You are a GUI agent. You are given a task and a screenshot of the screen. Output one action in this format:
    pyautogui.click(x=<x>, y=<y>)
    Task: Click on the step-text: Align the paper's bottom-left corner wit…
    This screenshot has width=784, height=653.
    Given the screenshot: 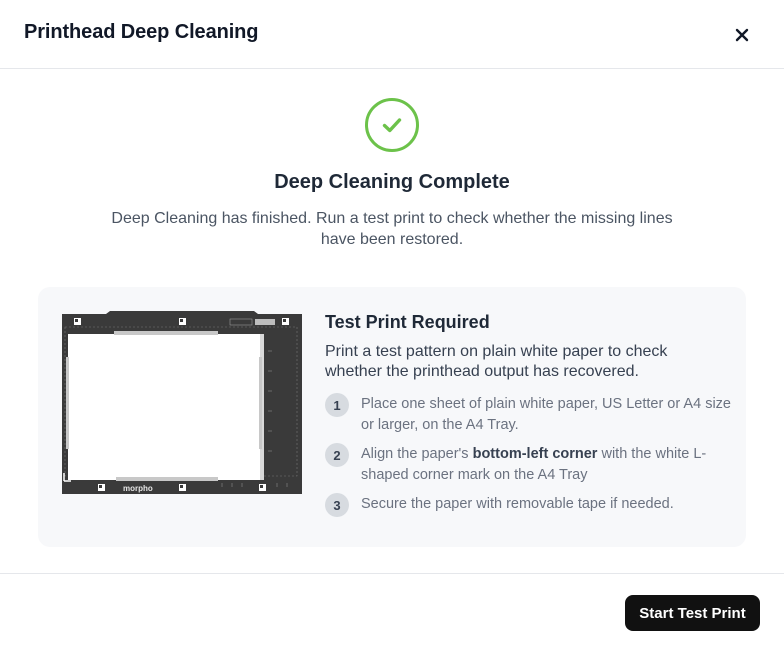 What is the action you would take?
    pyautogui.click(x=546, y=465)
    